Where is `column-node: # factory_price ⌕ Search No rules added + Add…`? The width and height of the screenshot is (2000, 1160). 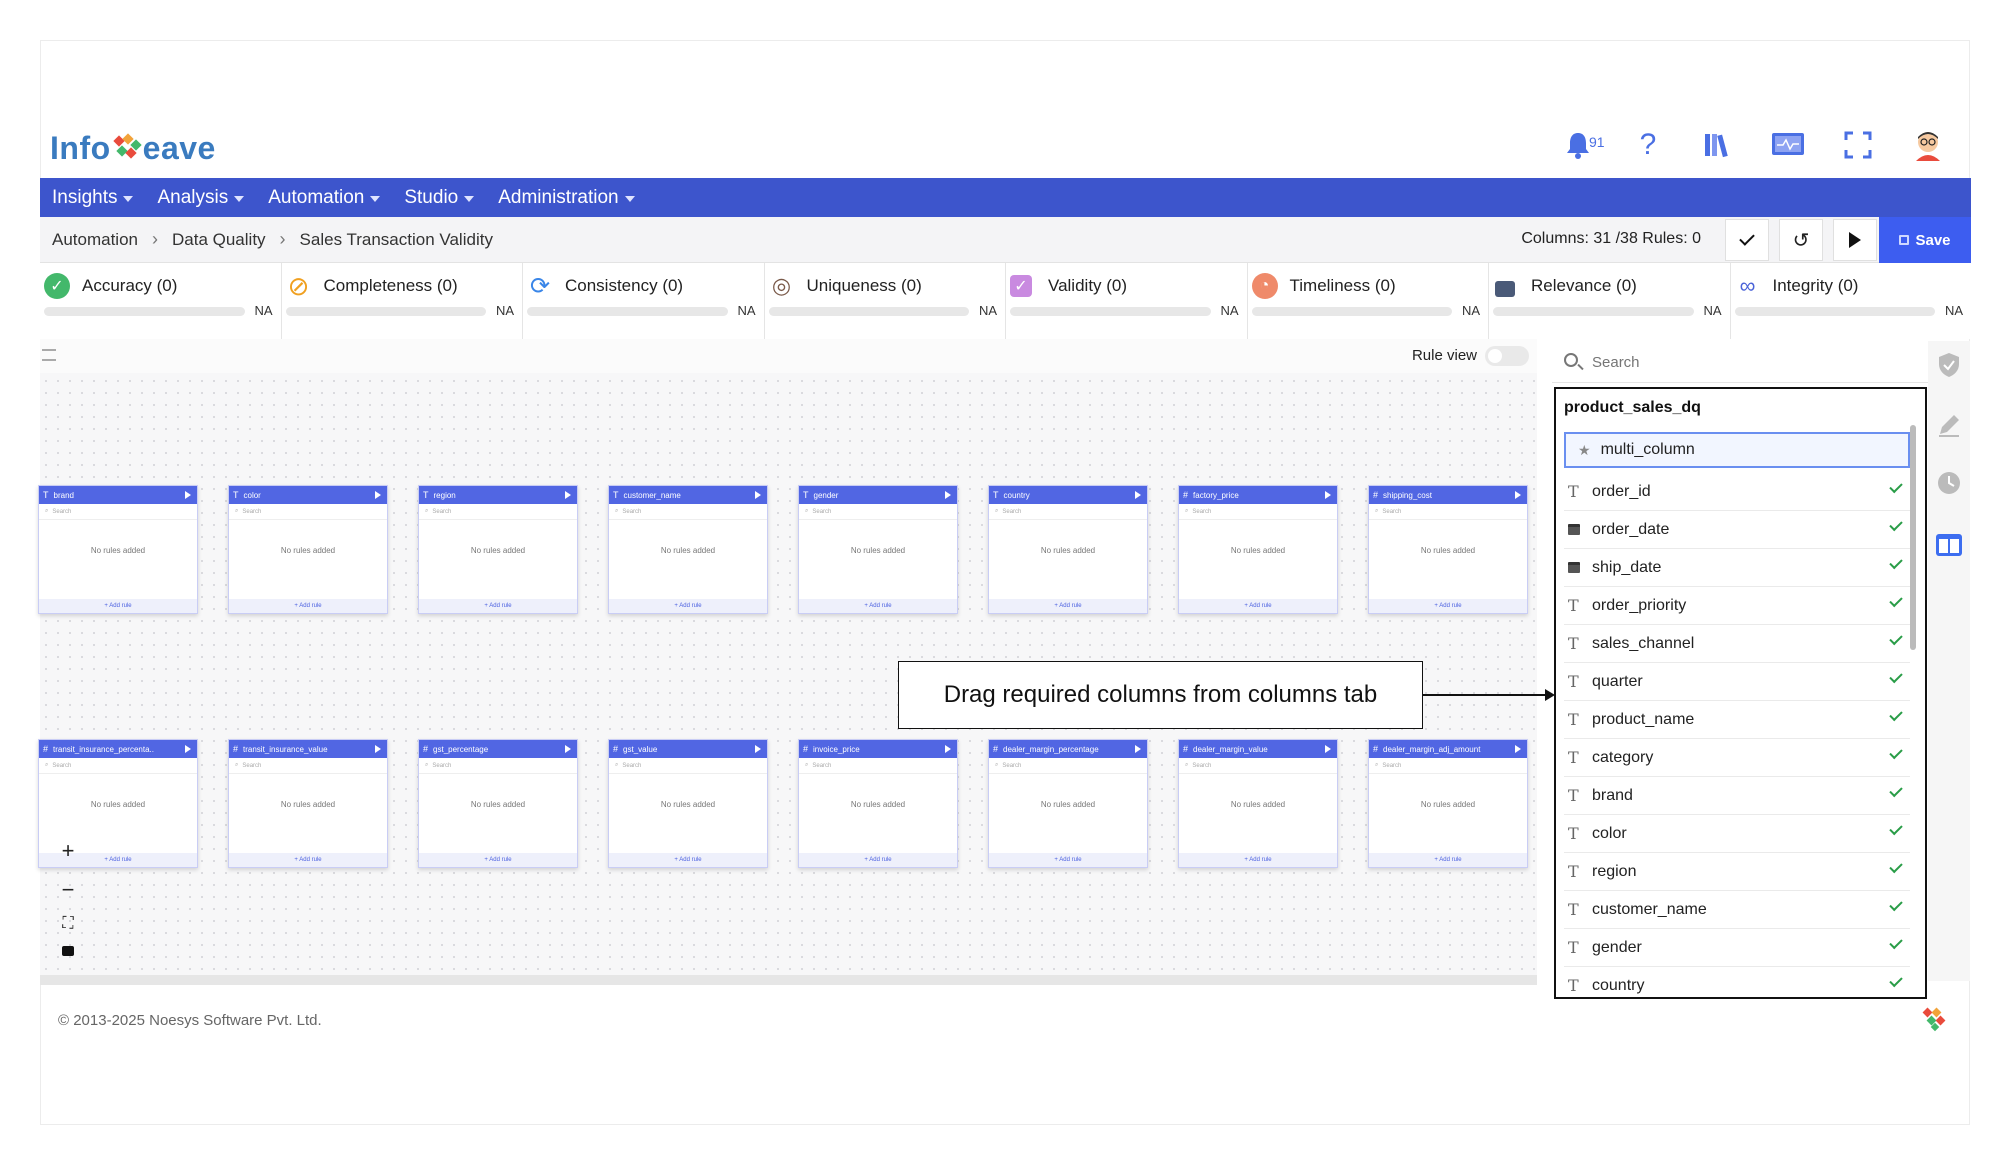
column-node: # factory_price ⌕ Search No rules added + Add… is located at coordinates (1258, 549).